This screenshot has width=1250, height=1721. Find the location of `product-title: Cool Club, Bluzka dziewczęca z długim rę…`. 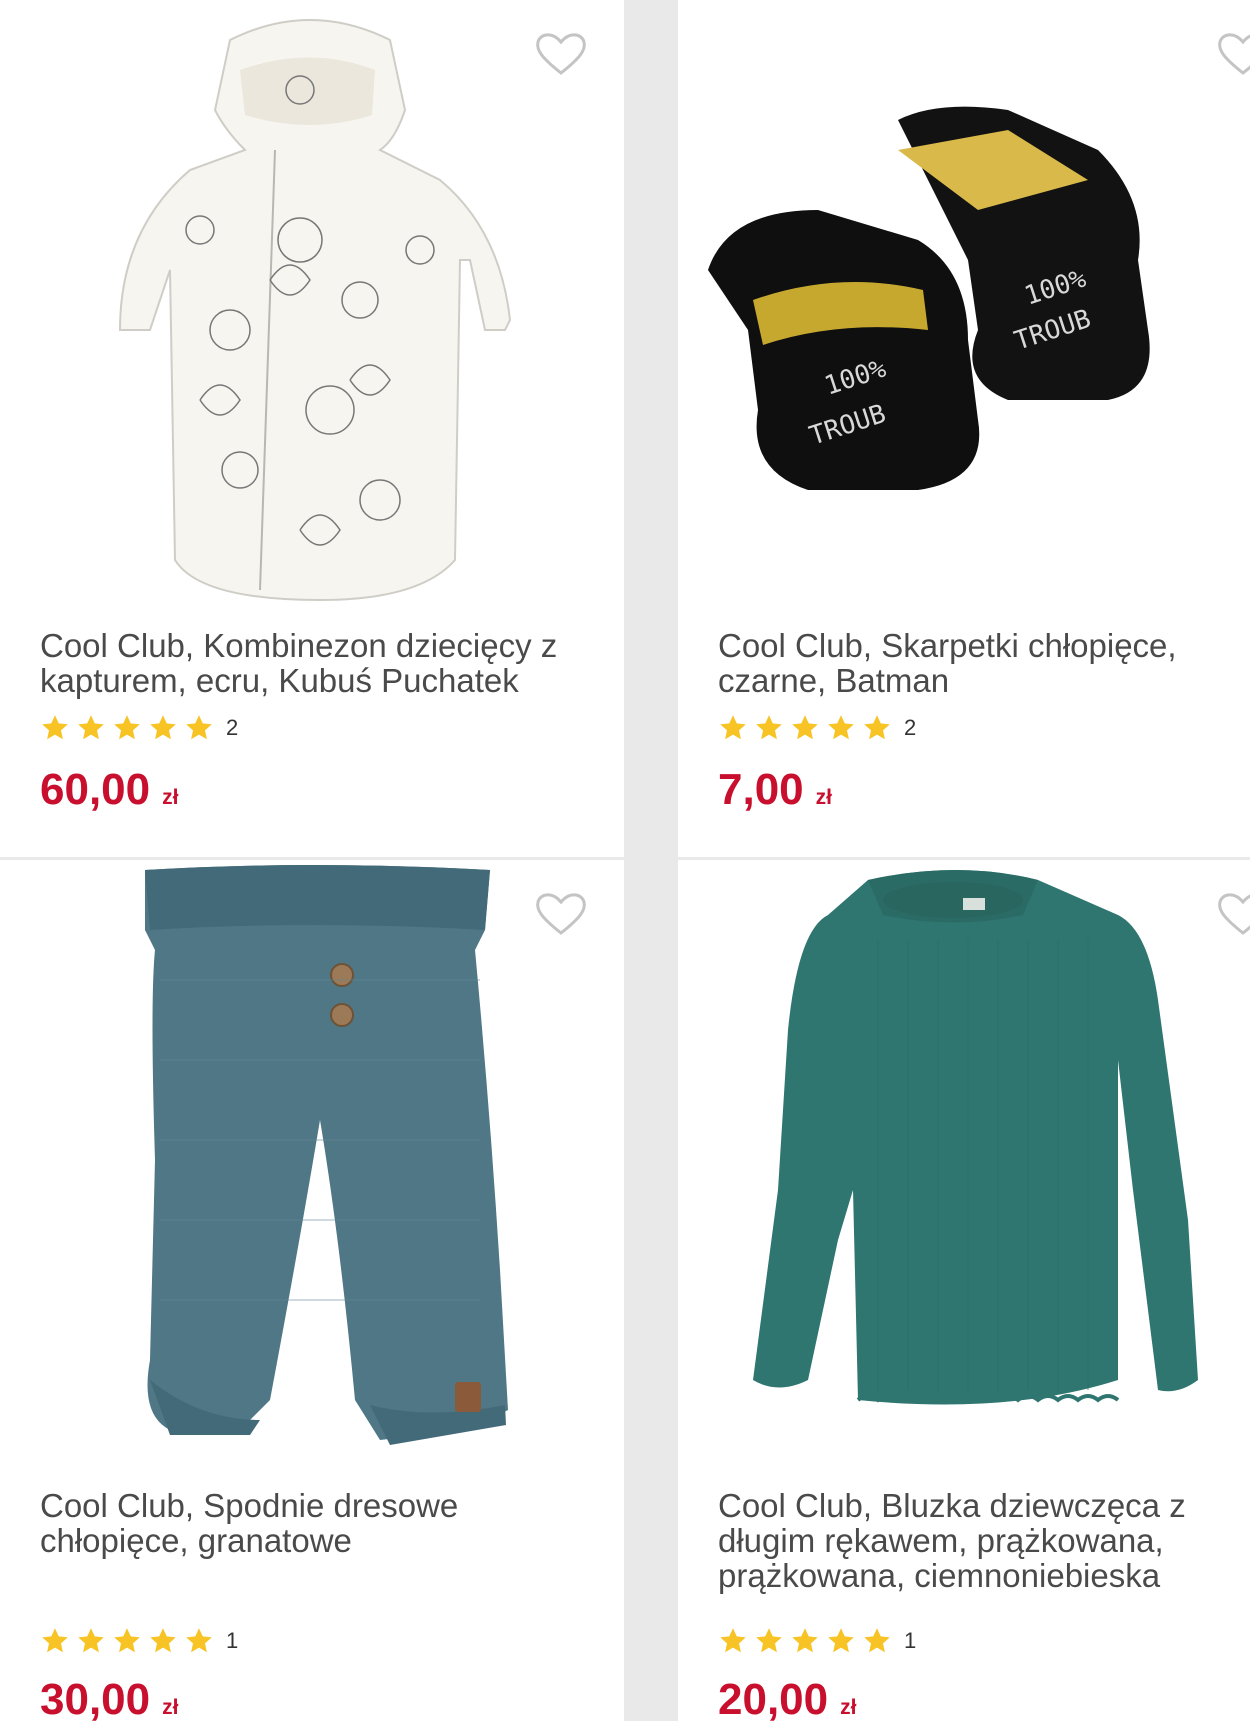

product-title: Cool Club, Bluzka dziewczęca z długim rę… is located at coordinates (978, 1540).